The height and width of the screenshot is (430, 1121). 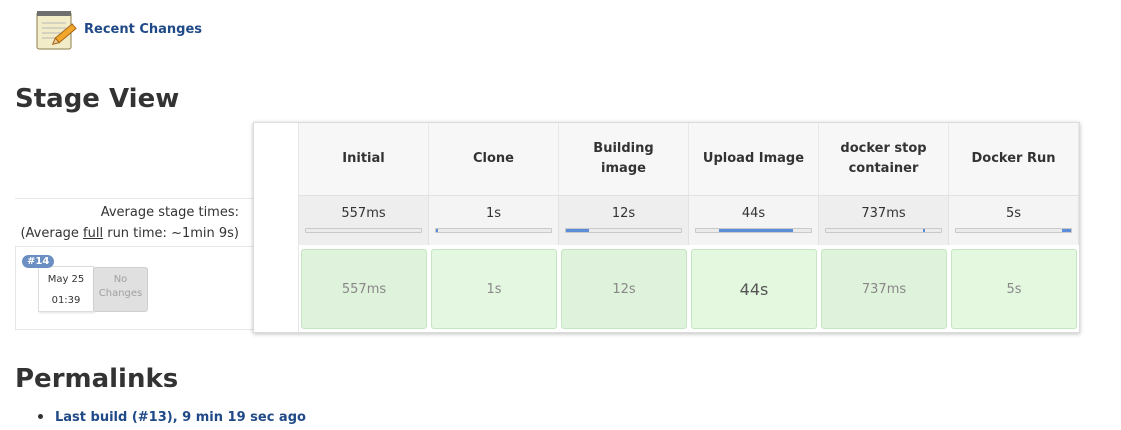 I want to click on stage-column: Upload Image 44s 44s, so click(x=754, y=227).